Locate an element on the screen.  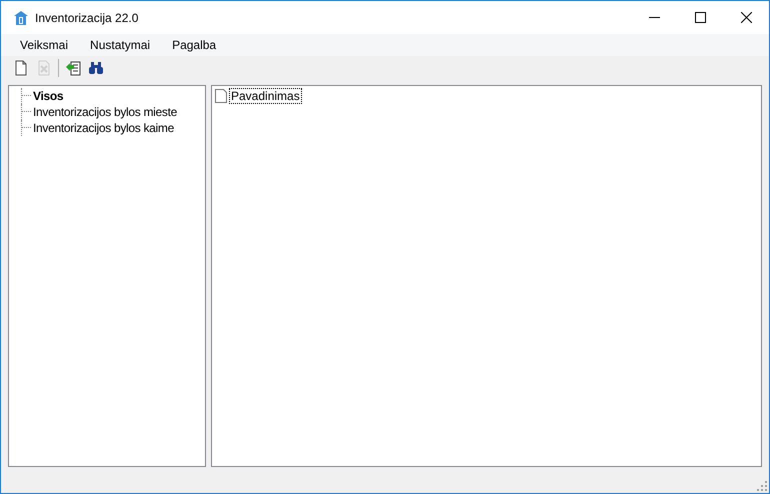
list-item: Pavadinimas is located at coordinates (265, 96).